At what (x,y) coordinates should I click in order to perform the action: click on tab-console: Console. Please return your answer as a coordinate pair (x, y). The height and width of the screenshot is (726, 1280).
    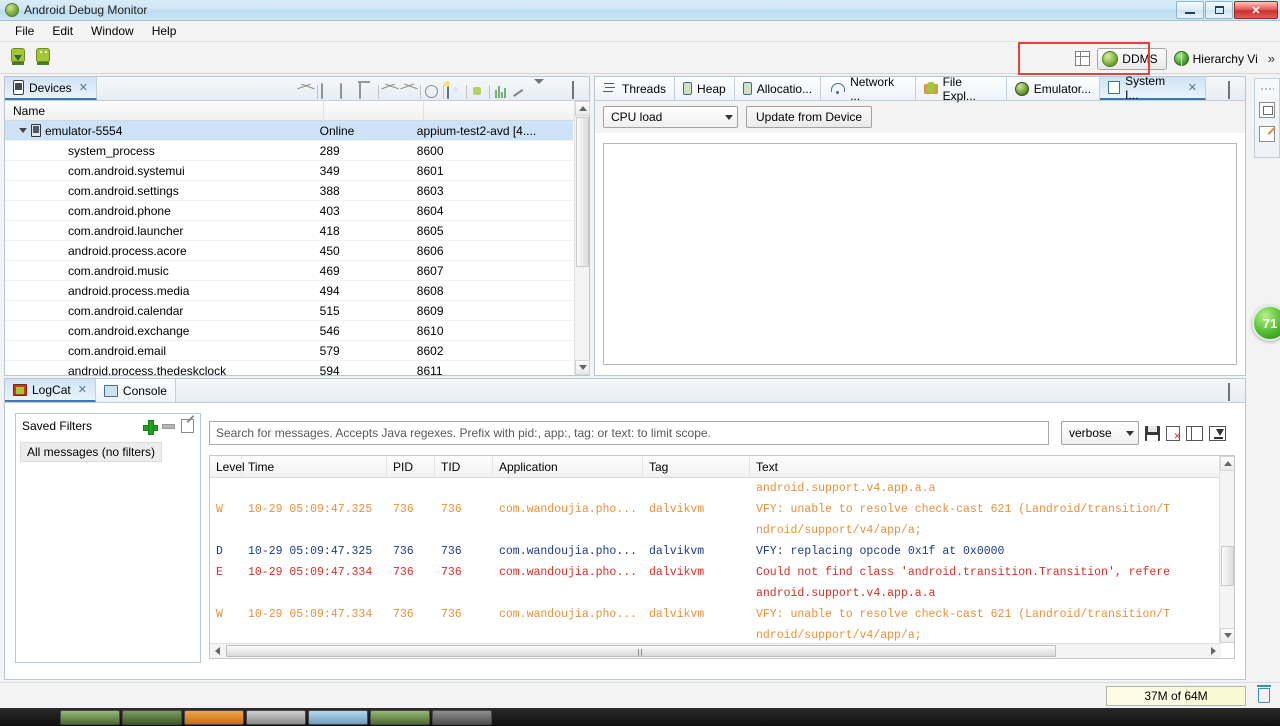
    Looking at the image, I should click on (135, 390).